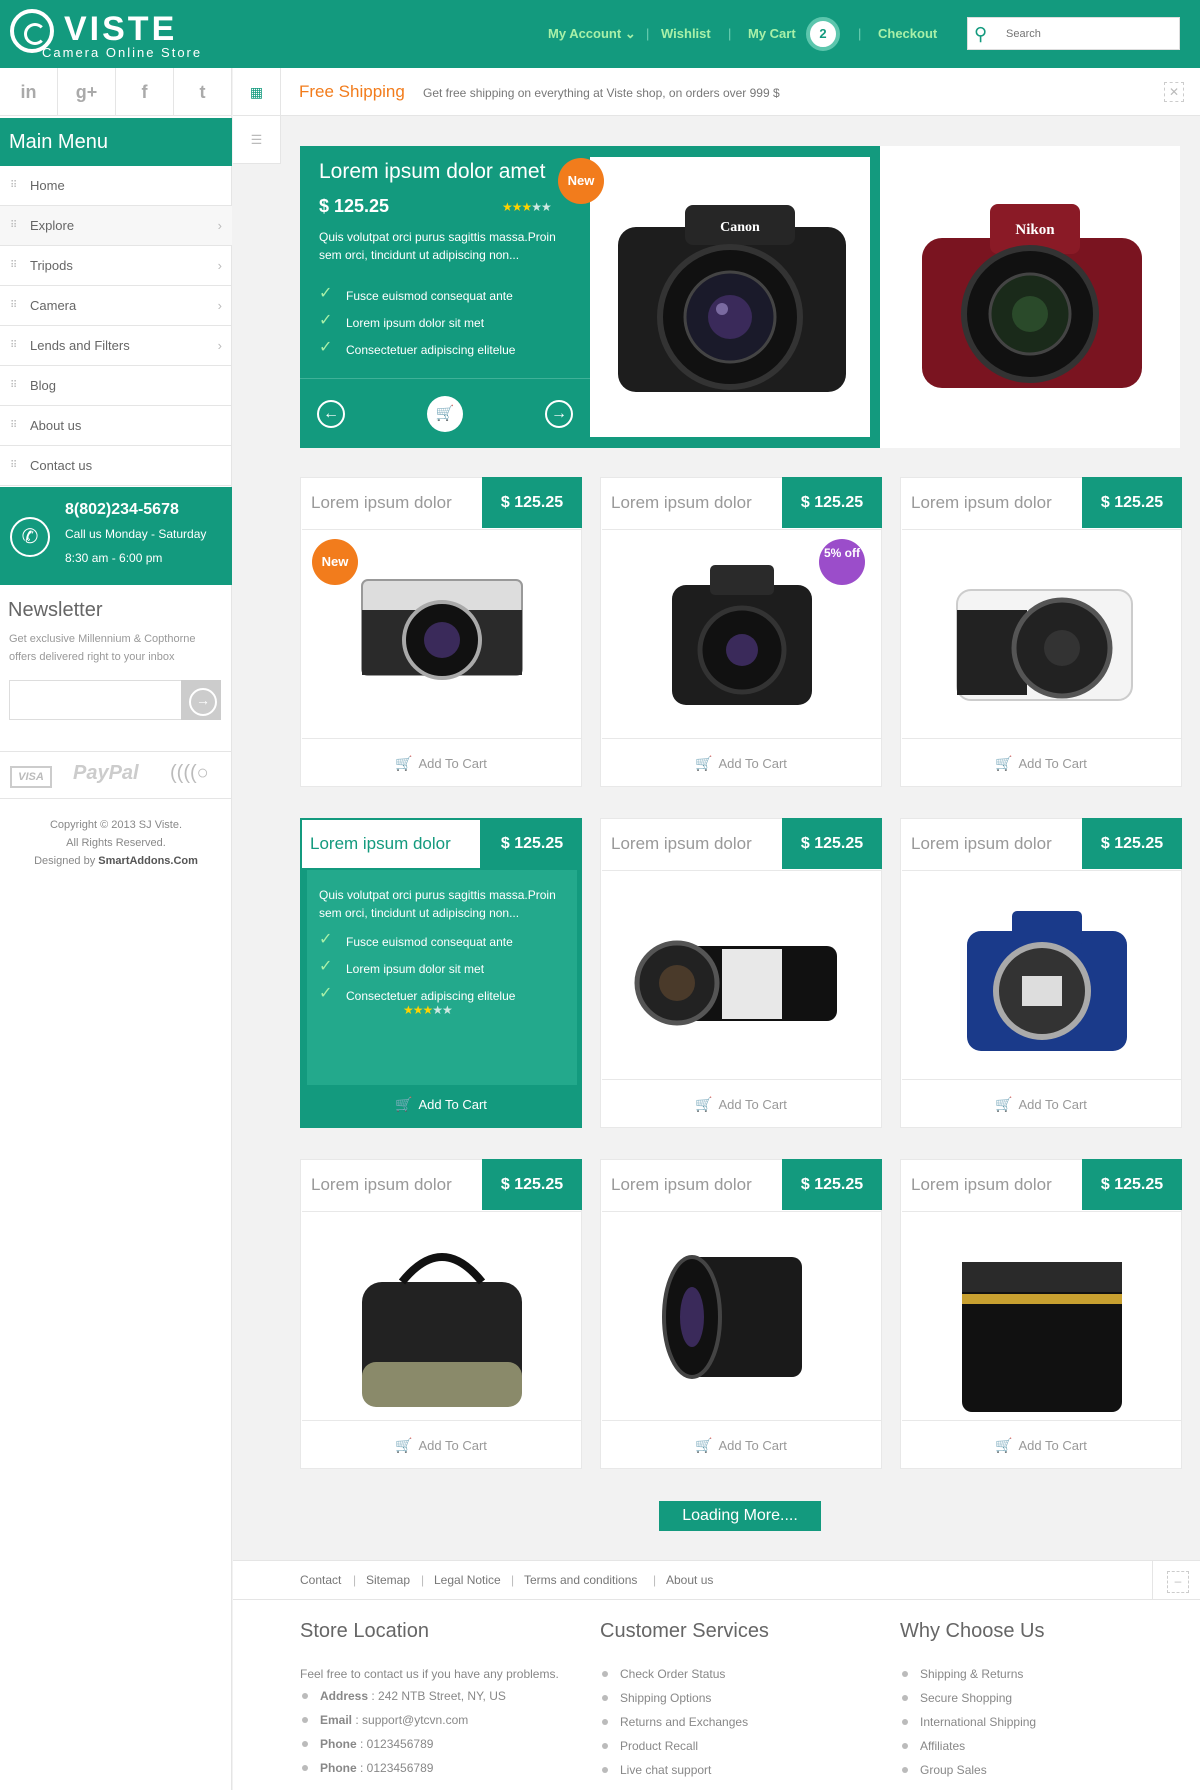  Describe the element at coordinates (842, 562) in the screenshot. I see `discount-badge: 5% off` at that location.